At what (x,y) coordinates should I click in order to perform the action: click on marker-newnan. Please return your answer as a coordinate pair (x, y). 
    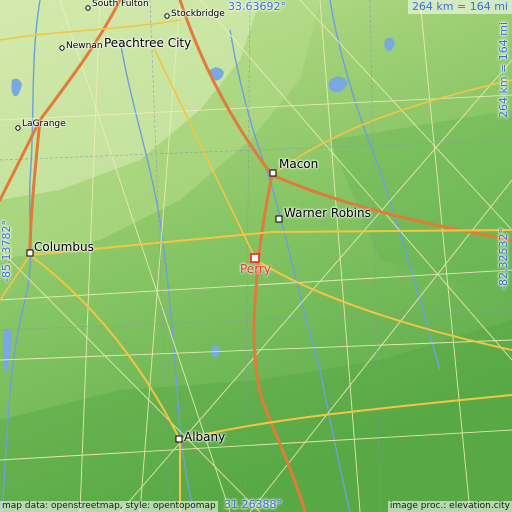
    Looking at the image, I should click on (62, 48).